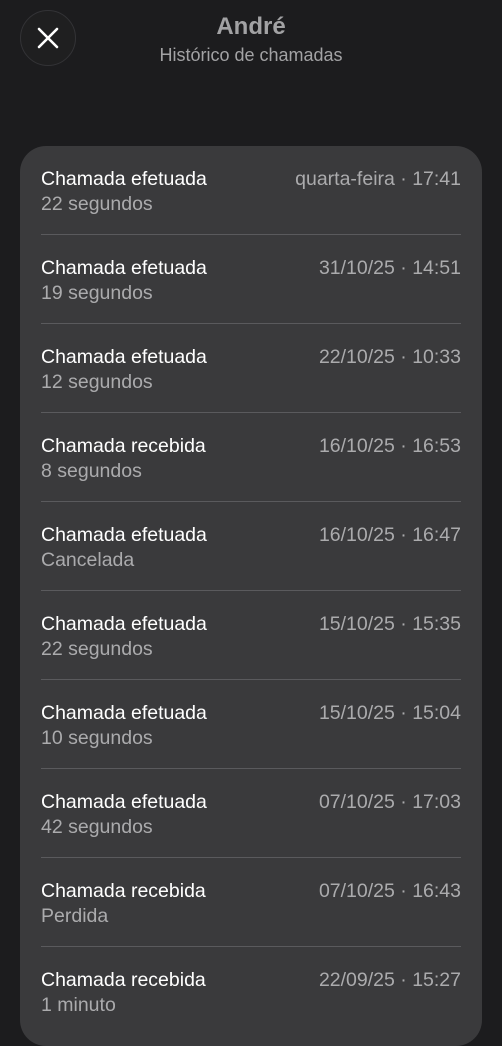 The width and height of the screenshot is (502, 1046). I want to click on call-time: 31/10/25 · 14:51, so click(389, 268).